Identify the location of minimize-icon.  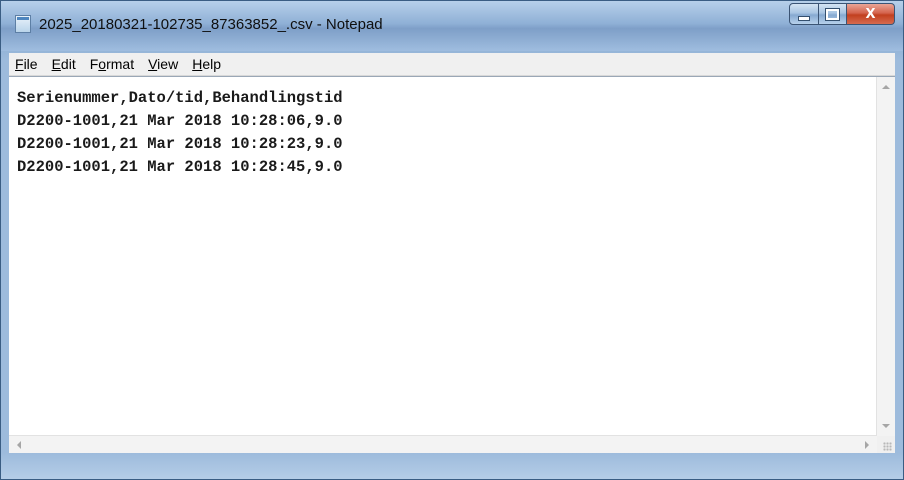
(804, 18).